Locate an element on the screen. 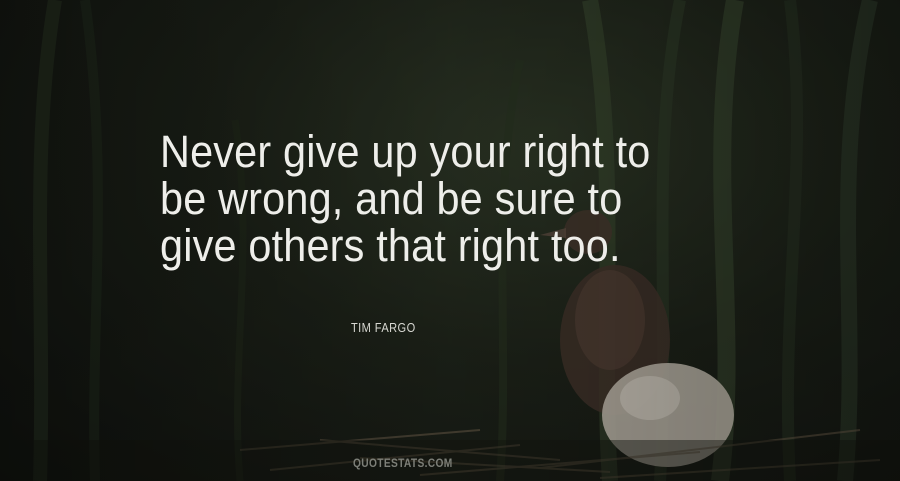 This screenshot has width=900, height=481. quote-line: give others that right too. is located at coordinates (390, 245).